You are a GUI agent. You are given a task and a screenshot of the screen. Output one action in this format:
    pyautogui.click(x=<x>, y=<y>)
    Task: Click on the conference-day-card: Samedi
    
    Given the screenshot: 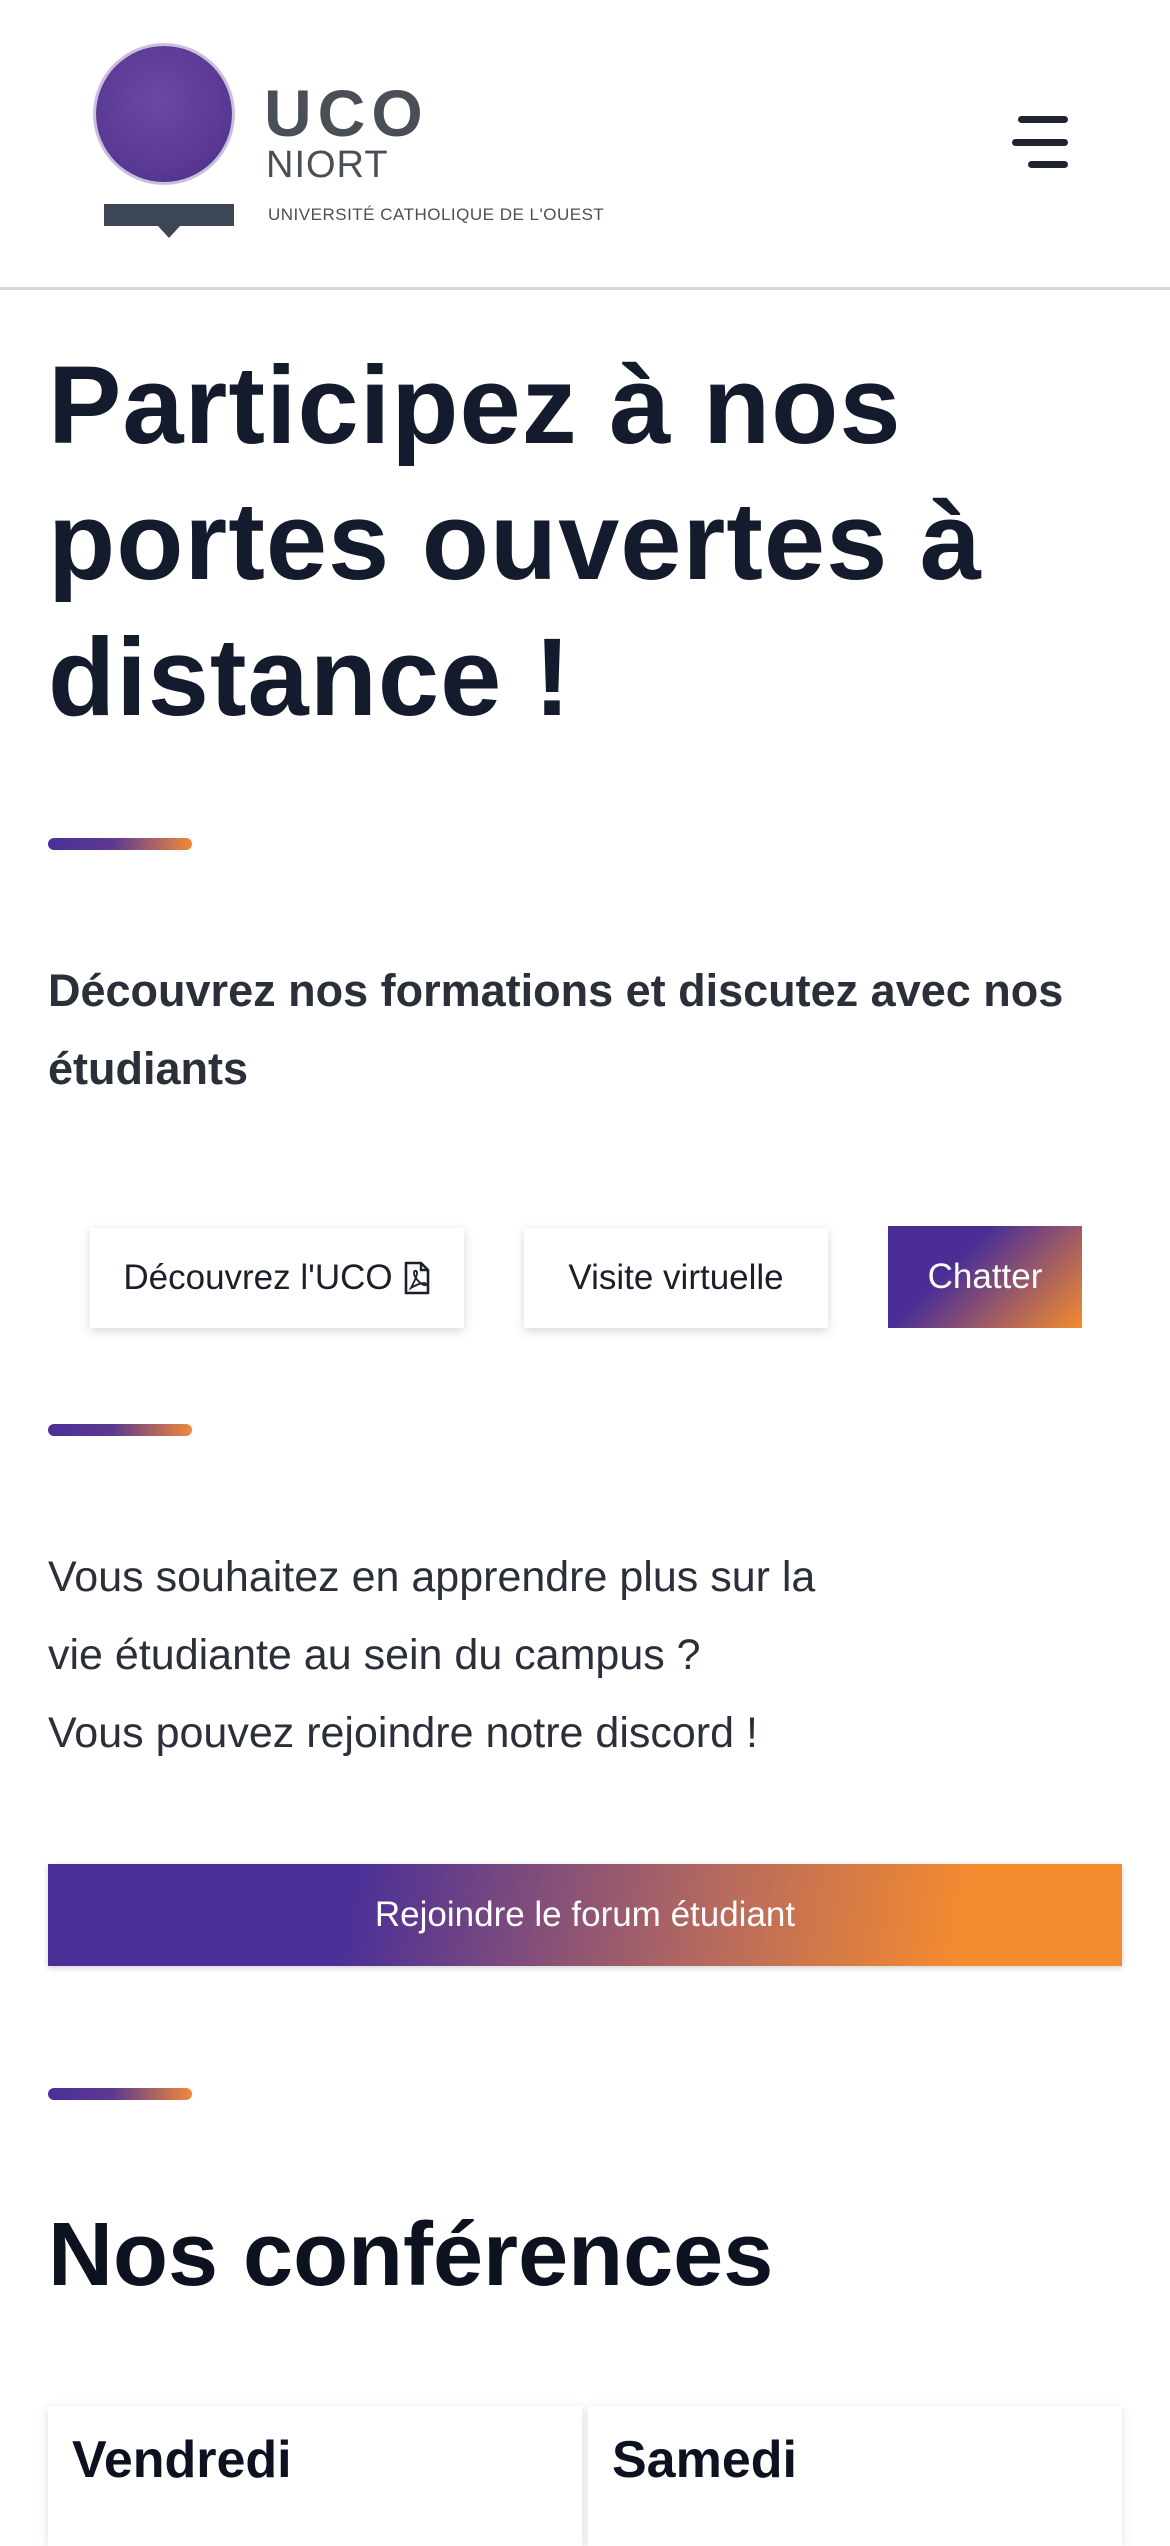 What is the action you would take?
    pyautogui.click(x=855, y=2476)
    